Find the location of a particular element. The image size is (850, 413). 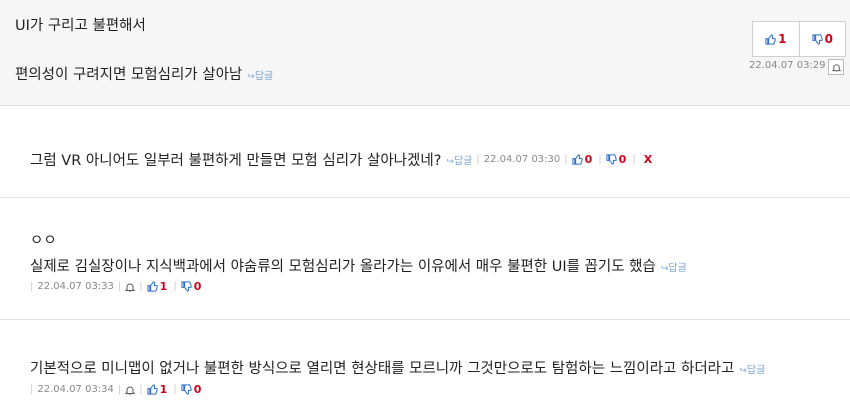

downvote-button: 0 is located at coordinates (822, 39).